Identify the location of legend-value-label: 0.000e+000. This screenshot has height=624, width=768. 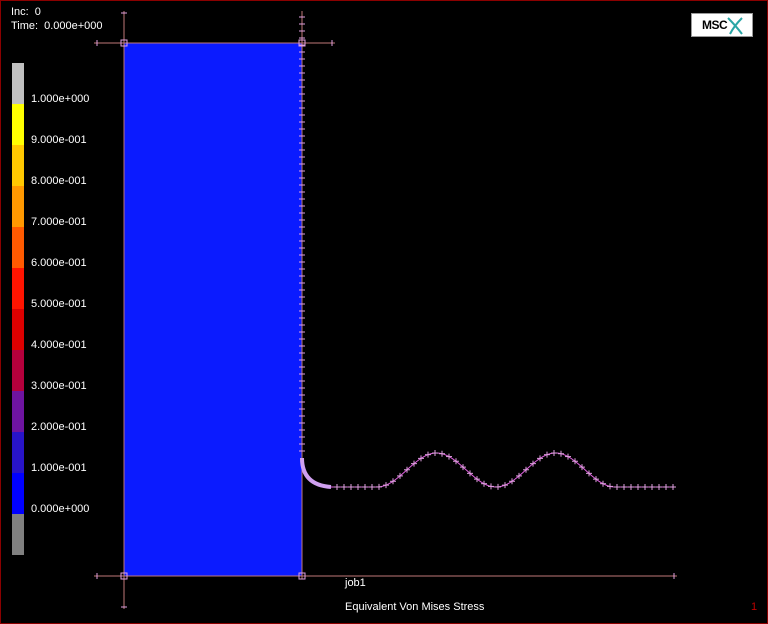
(60, 509).